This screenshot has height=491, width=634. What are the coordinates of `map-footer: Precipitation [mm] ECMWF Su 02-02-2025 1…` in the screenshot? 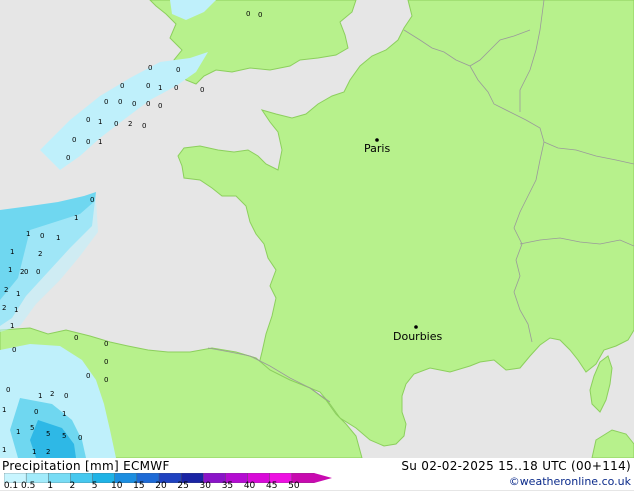 It's located at (317, 474).